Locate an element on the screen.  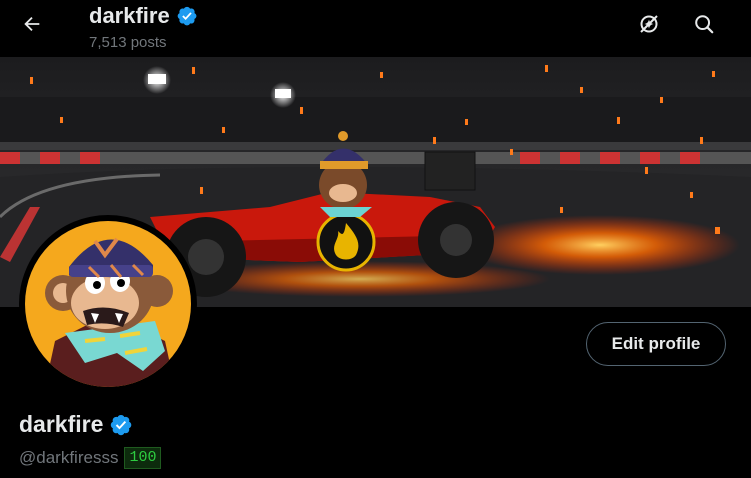
score-badge: 100 is located at coordinates (143, 458).